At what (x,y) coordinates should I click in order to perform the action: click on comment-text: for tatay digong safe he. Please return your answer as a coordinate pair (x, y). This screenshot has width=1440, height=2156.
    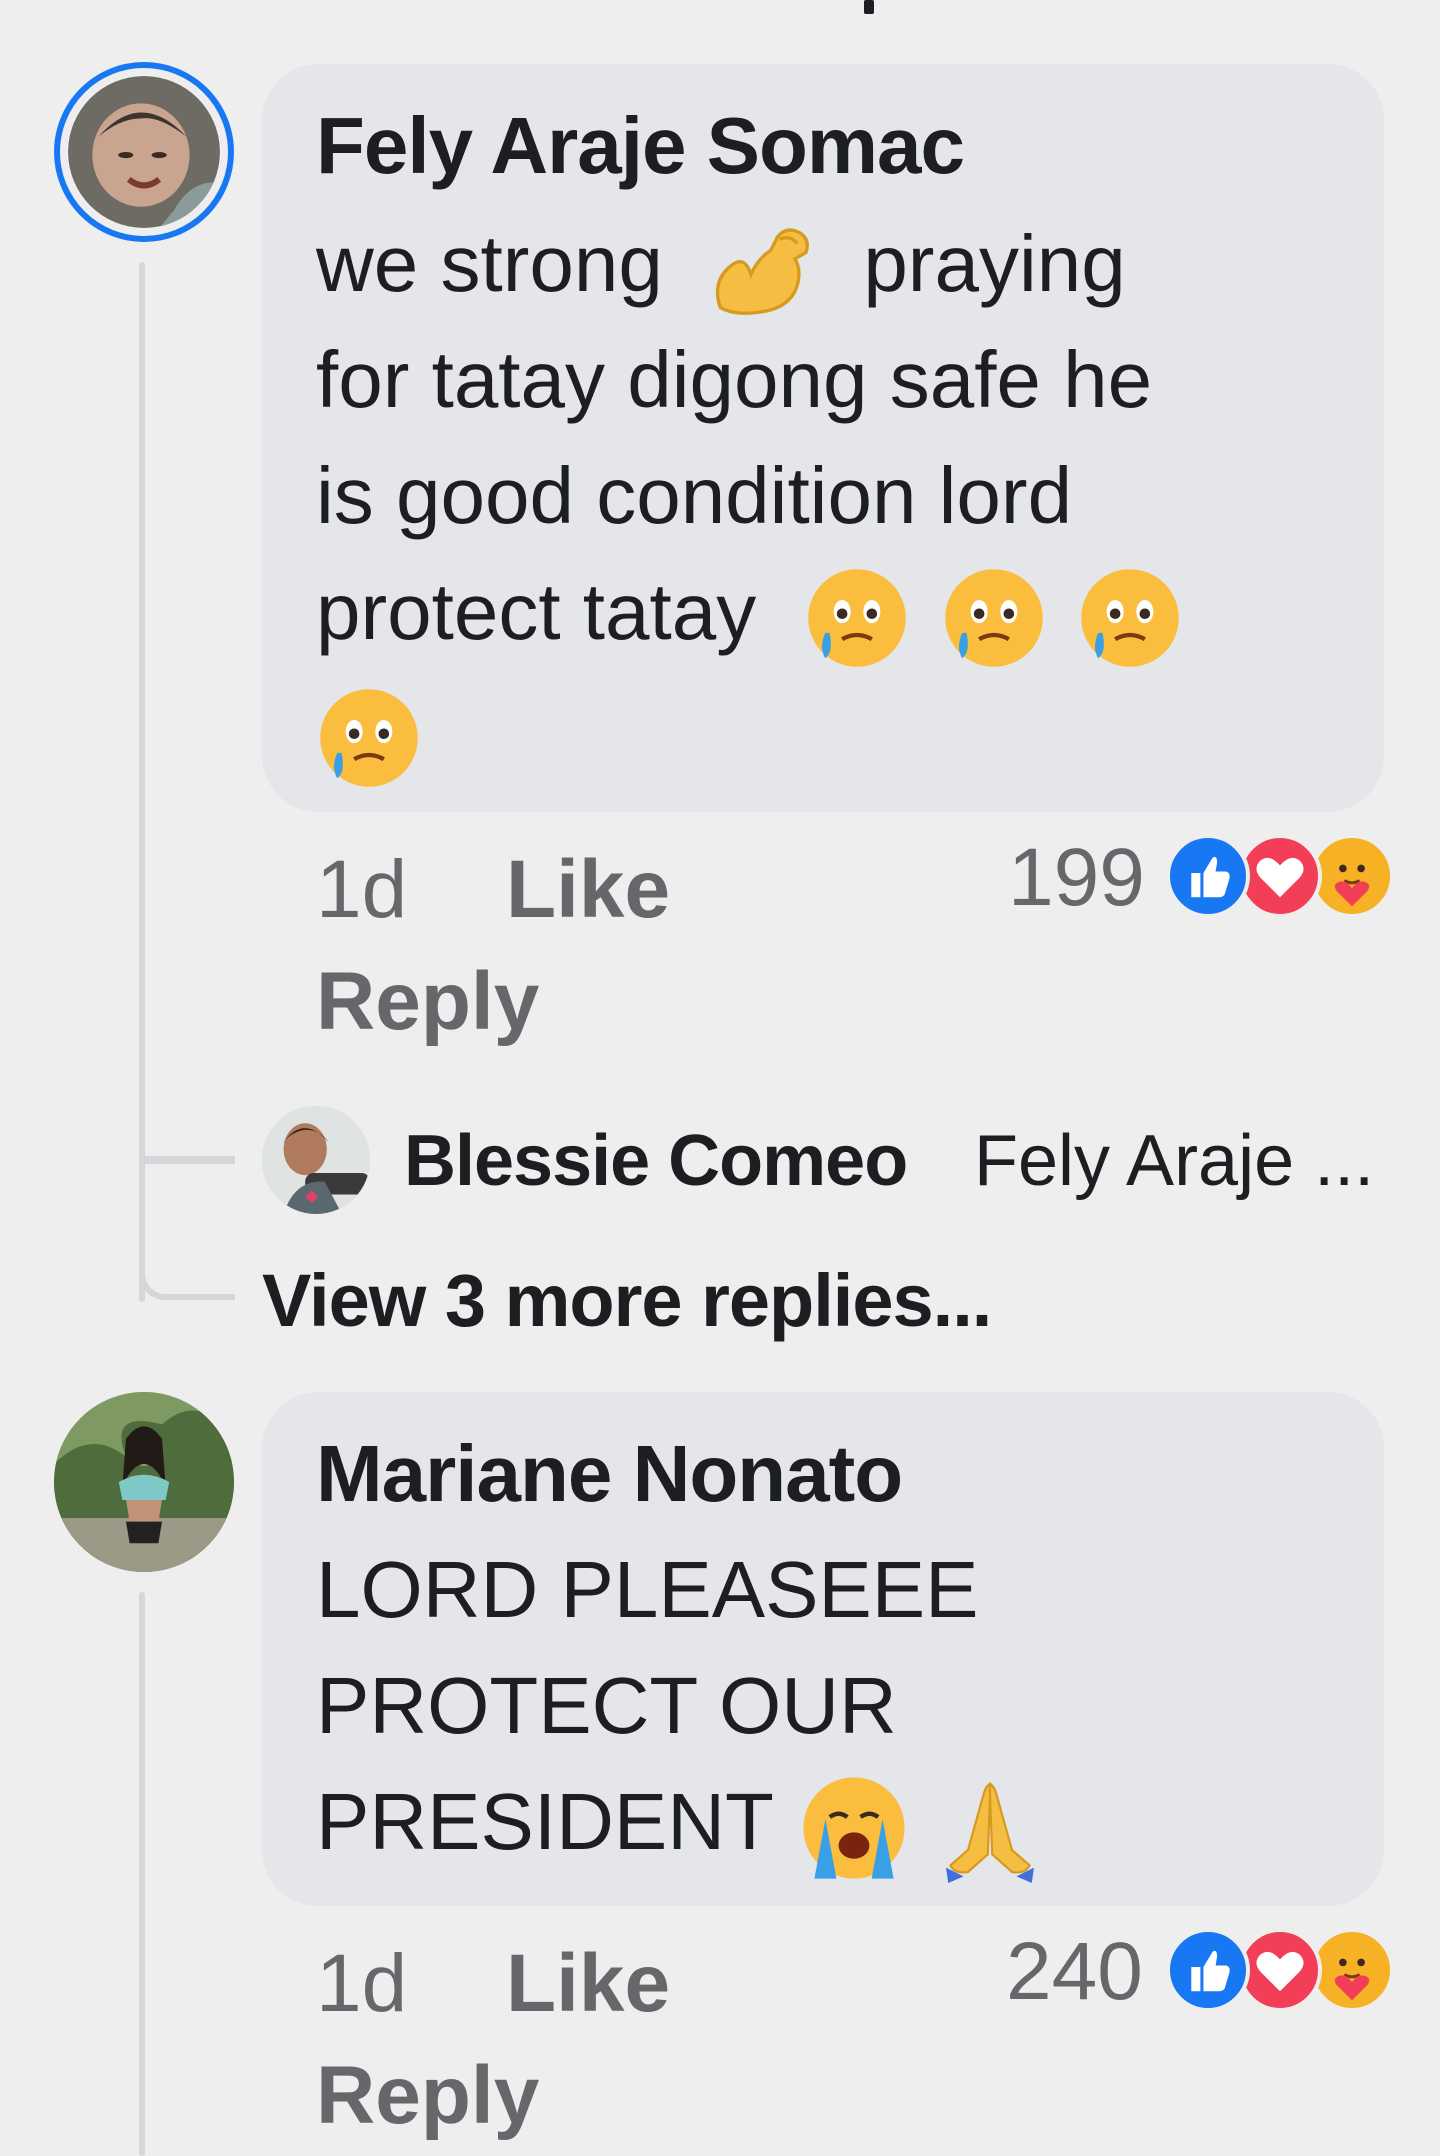
    Looking at the image, I should click on (734, 379).